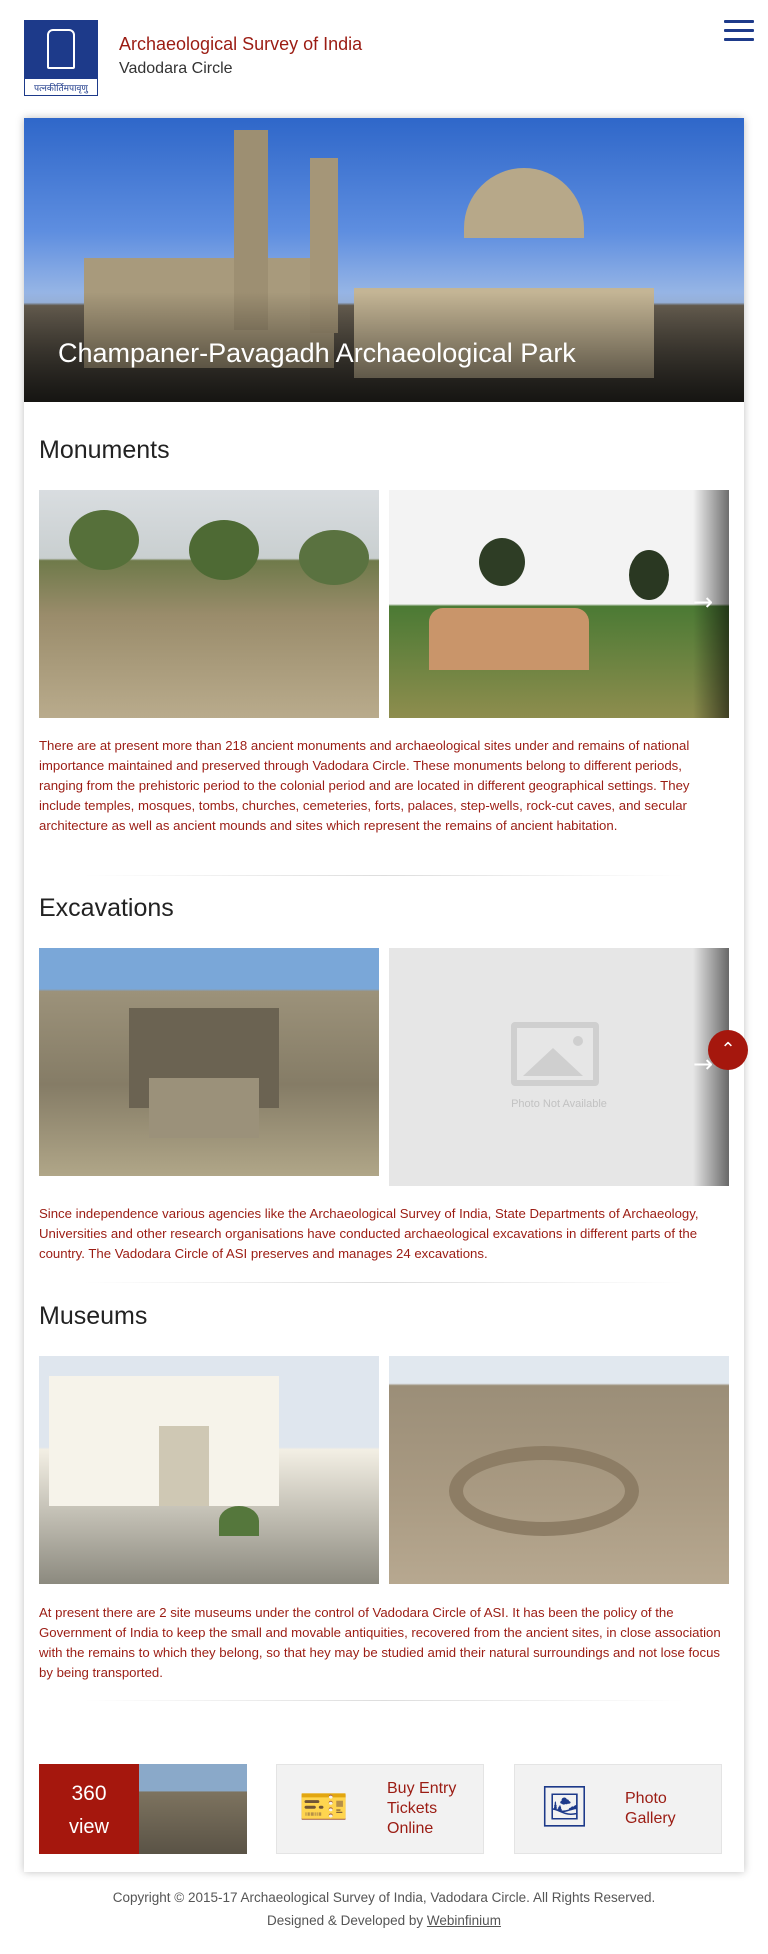  Describe the element at coordinates (650, 1818) in the screenshot. I see `photo-gallery-label-2: Gallery` at that location.